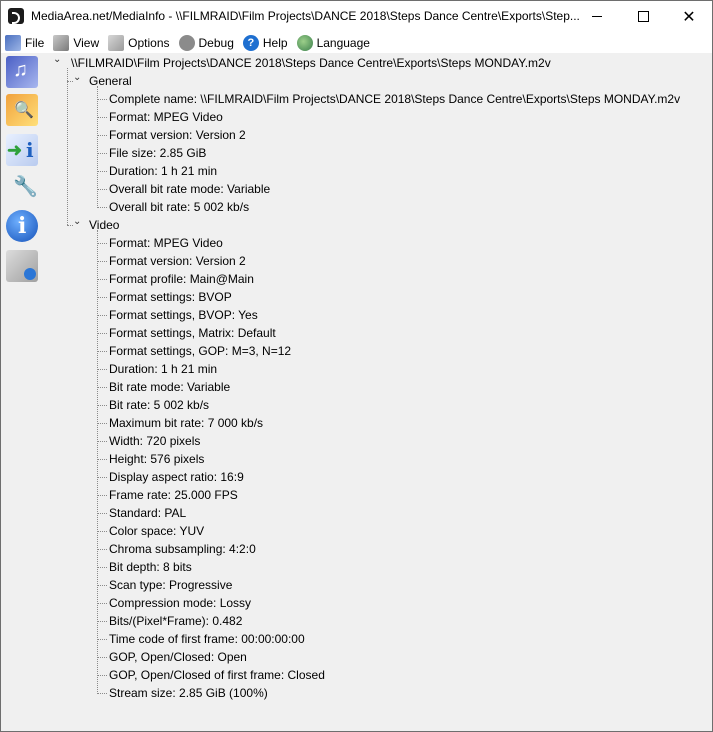 This screenshot has height=732, width=713. Describe the element at coordinates (181, 279) in the screenshot. I see `tree-item: Format profile: Main@Main` at that location.